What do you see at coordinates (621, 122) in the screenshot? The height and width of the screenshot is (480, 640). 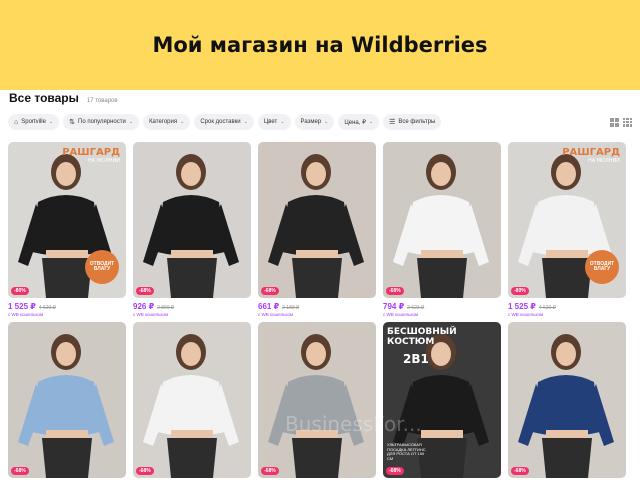 I see `view-toggles` at bounding box center [621, 122].